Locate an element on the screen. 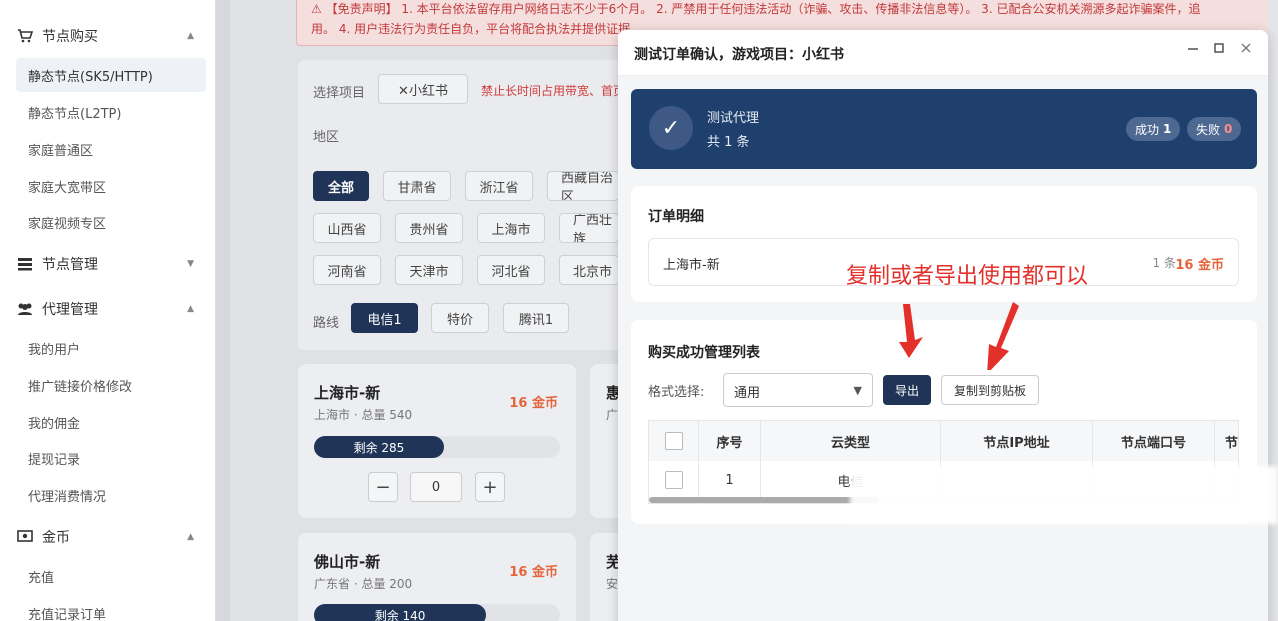  route-chip: 腾讯1 is located at coordinates (536, 318).